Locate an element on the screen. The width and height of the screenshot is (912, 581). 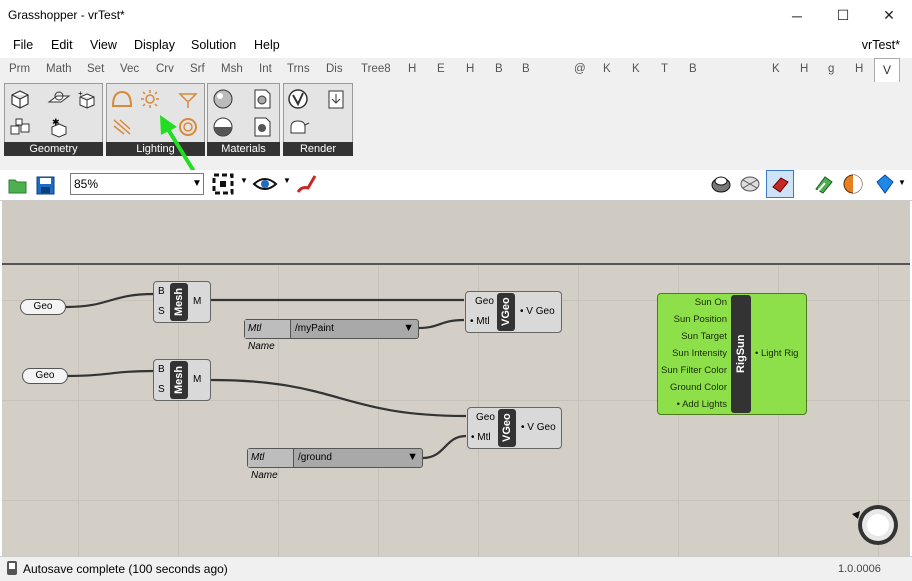
mtl-name-value-list: Mtl Name /myPaint ▼ is located at coordinates (331, 335).